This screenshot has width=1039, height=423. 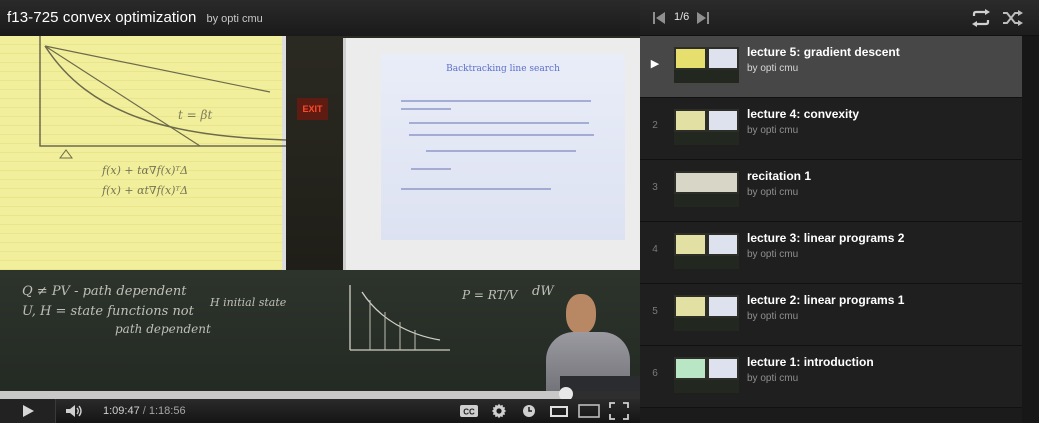 What do you see at coordinates (101, 17) in the screenshot?
I see `video-title: f13-725 convex optimization` at bounding box center [101, 17].